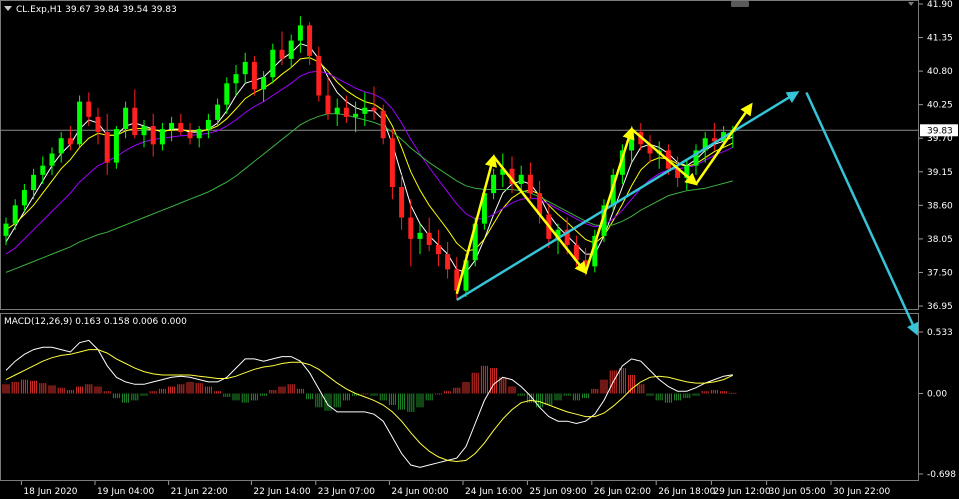 The image size is (959, 499). What do you see at coordinates (95, 322) in the screenshot?
I see `macd-label: MACD(12,26,9) 0.163 0.158 0.006 0.000` at bounding box center [95, 322].